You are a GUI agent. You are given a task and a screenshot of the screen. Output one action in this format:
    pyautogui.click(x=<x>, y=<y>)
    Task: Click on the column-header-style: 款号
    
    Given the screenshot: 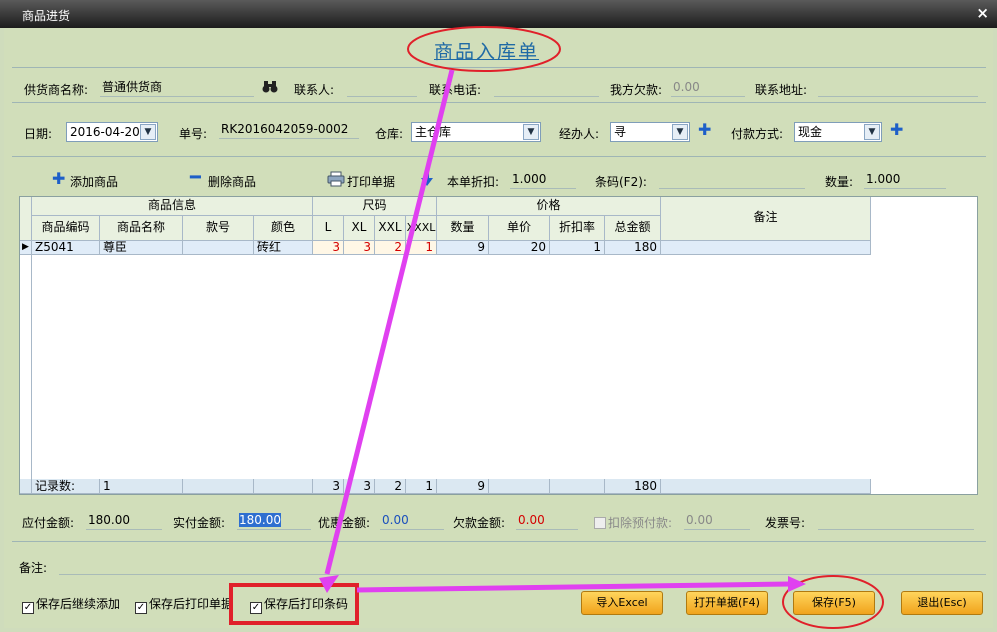 What is the action you would take?
    pyautogui.click(x=218, y=228)
    